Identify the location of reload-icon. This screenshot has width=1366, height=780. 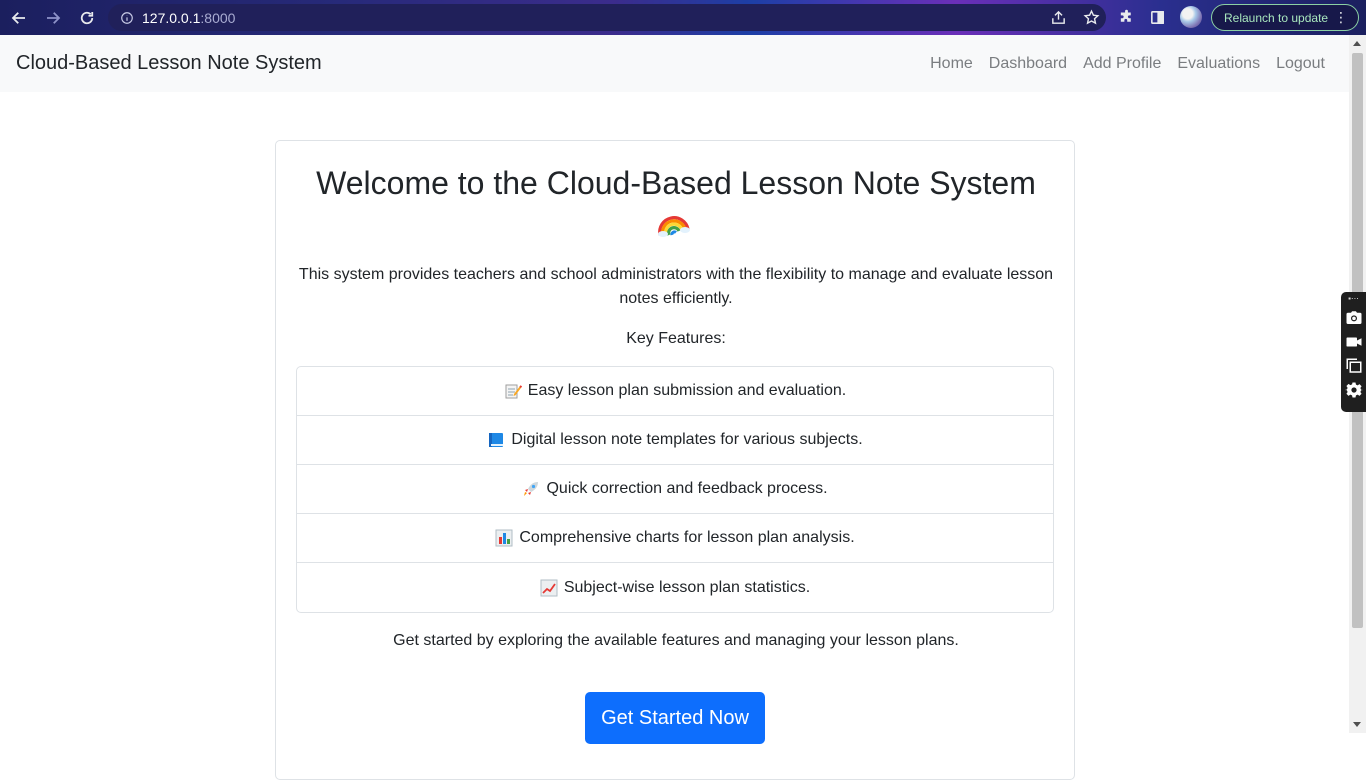
(87, 17).